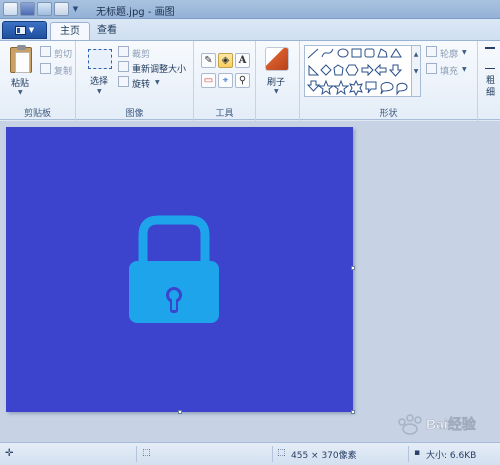  I want to click on star-four-shape-icon, so click(326, 87).